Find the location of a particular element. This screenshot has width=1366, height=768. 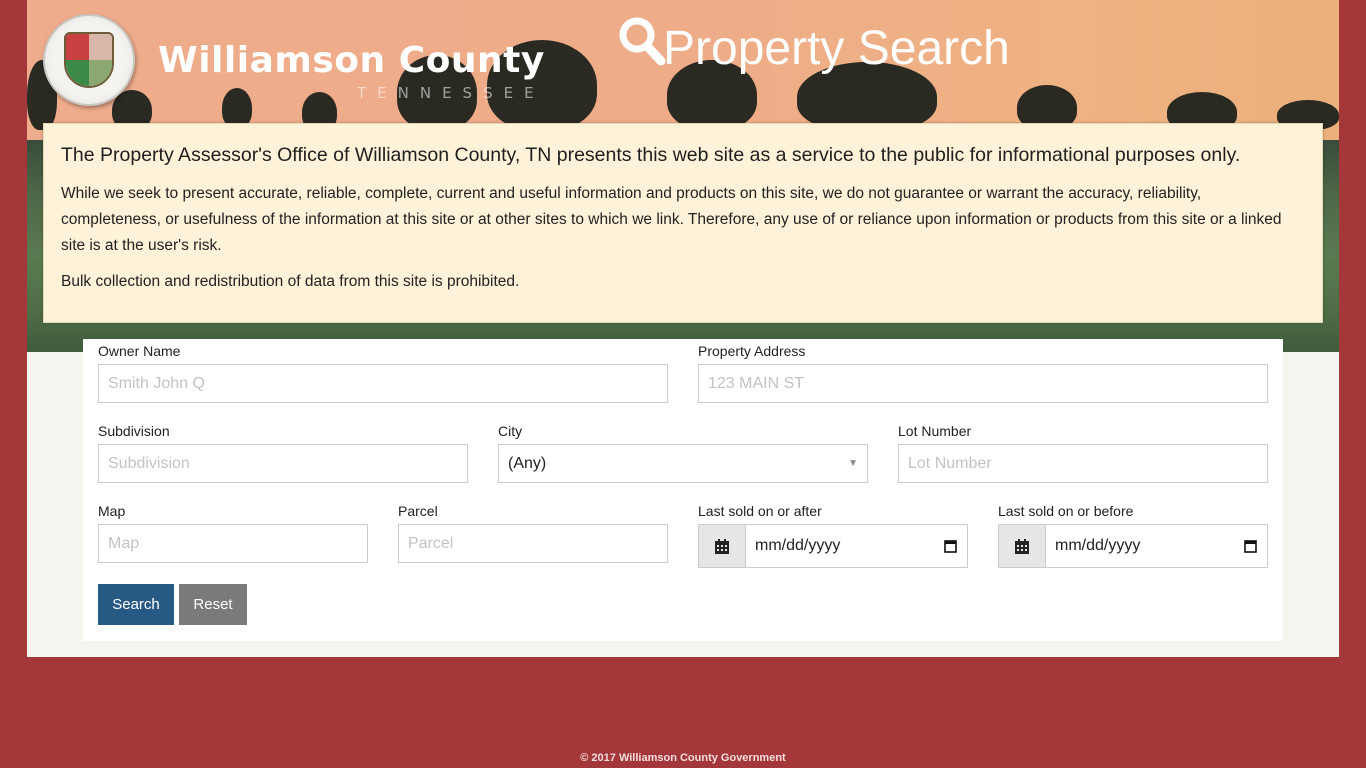

sold-after-group: Last sold on or after mm/dd/yyyy is located at coordinates (833, 536).